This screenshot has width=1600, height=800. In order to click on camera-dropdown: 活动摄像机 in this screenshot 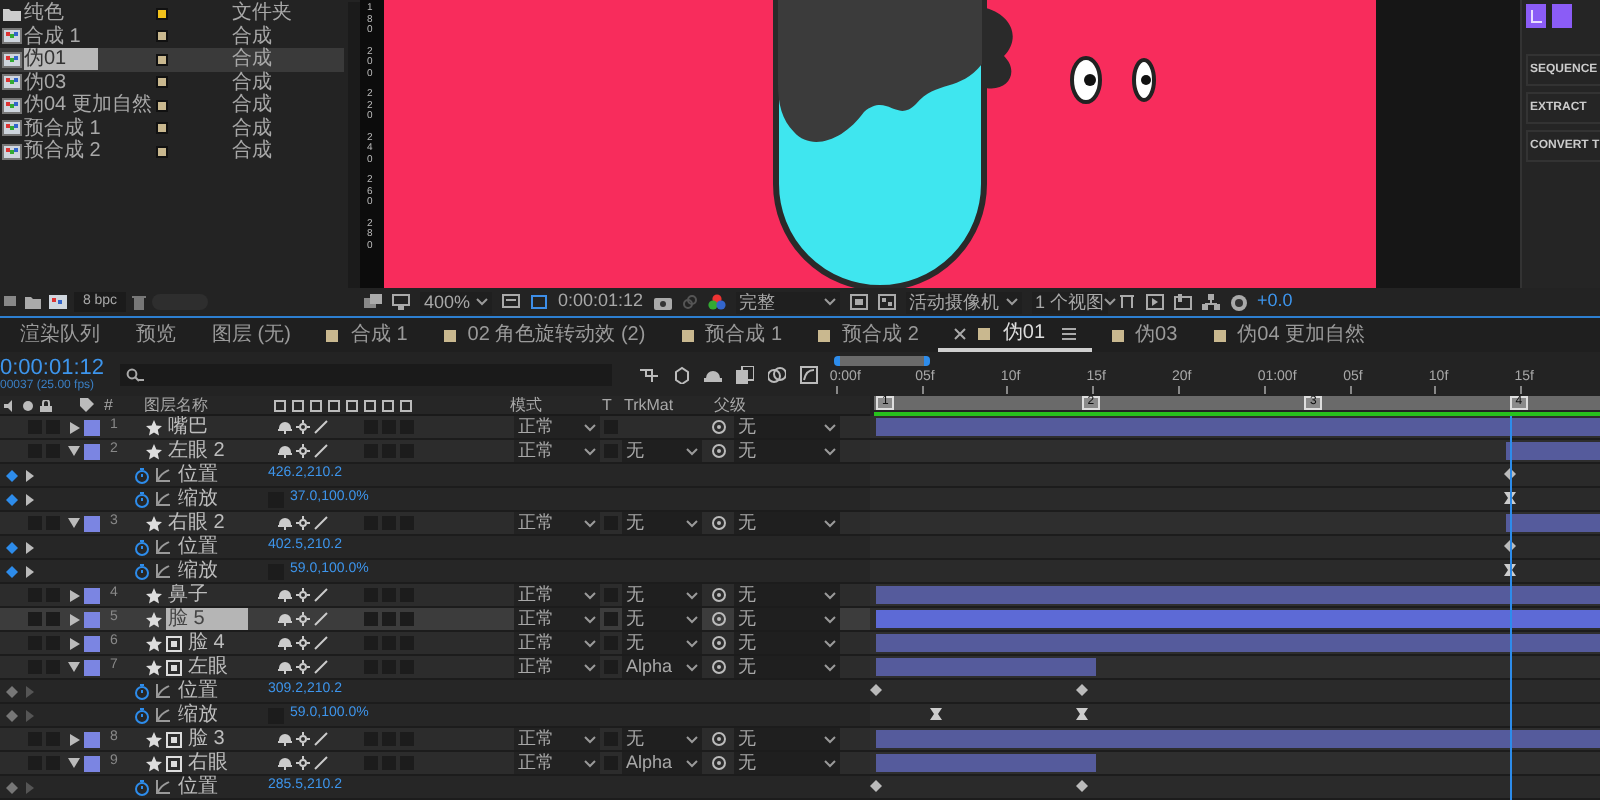, I will do `click(963, 302)`.